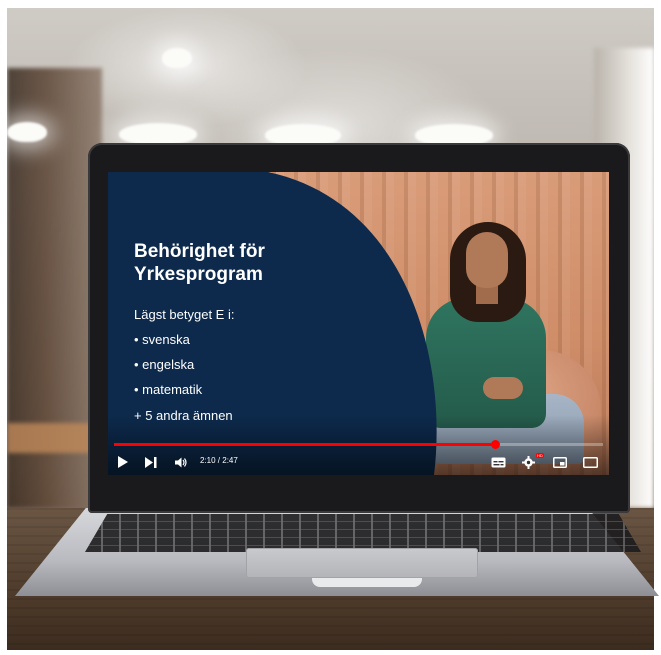 This screenshot has height=655, width=661. I want to click on list-item-label: matematik, so click(172, 389).